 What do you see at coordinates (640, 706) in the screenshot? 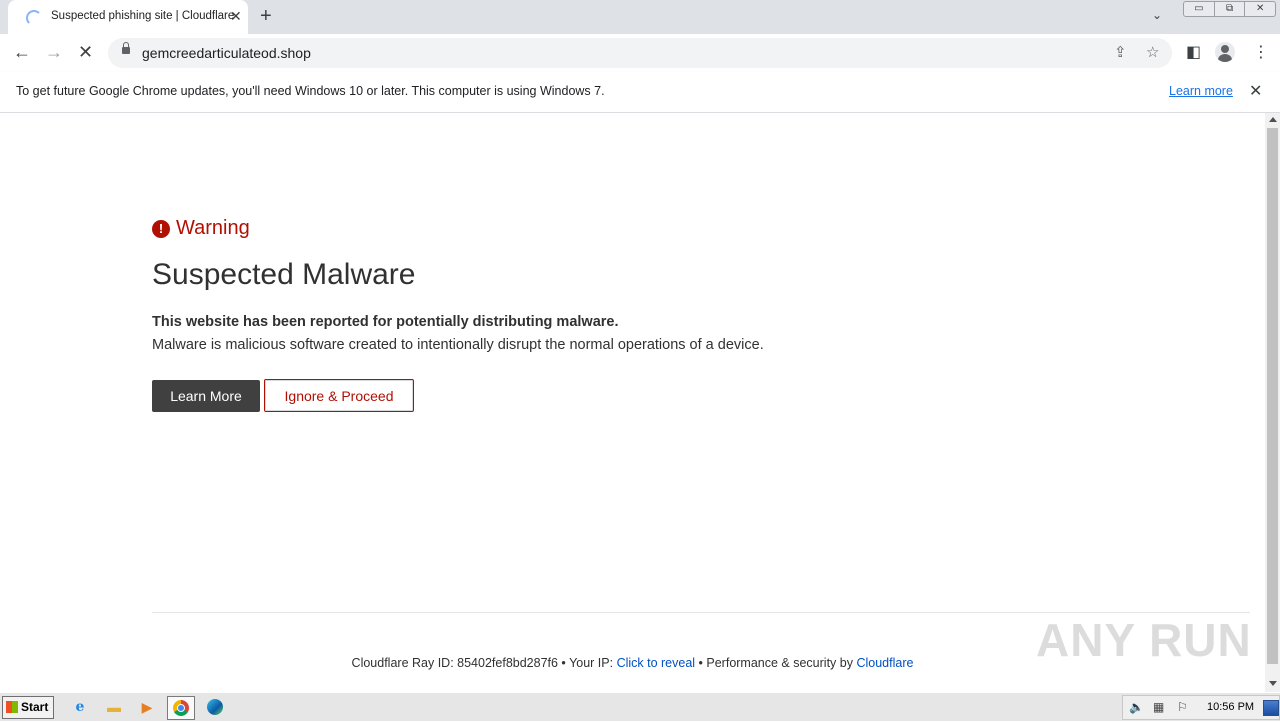
I see `windows-taskbar: Start e ▬ ▶ 🔈 ▦ ⚐ 10:56 PM` at bounding box center [640, 706].